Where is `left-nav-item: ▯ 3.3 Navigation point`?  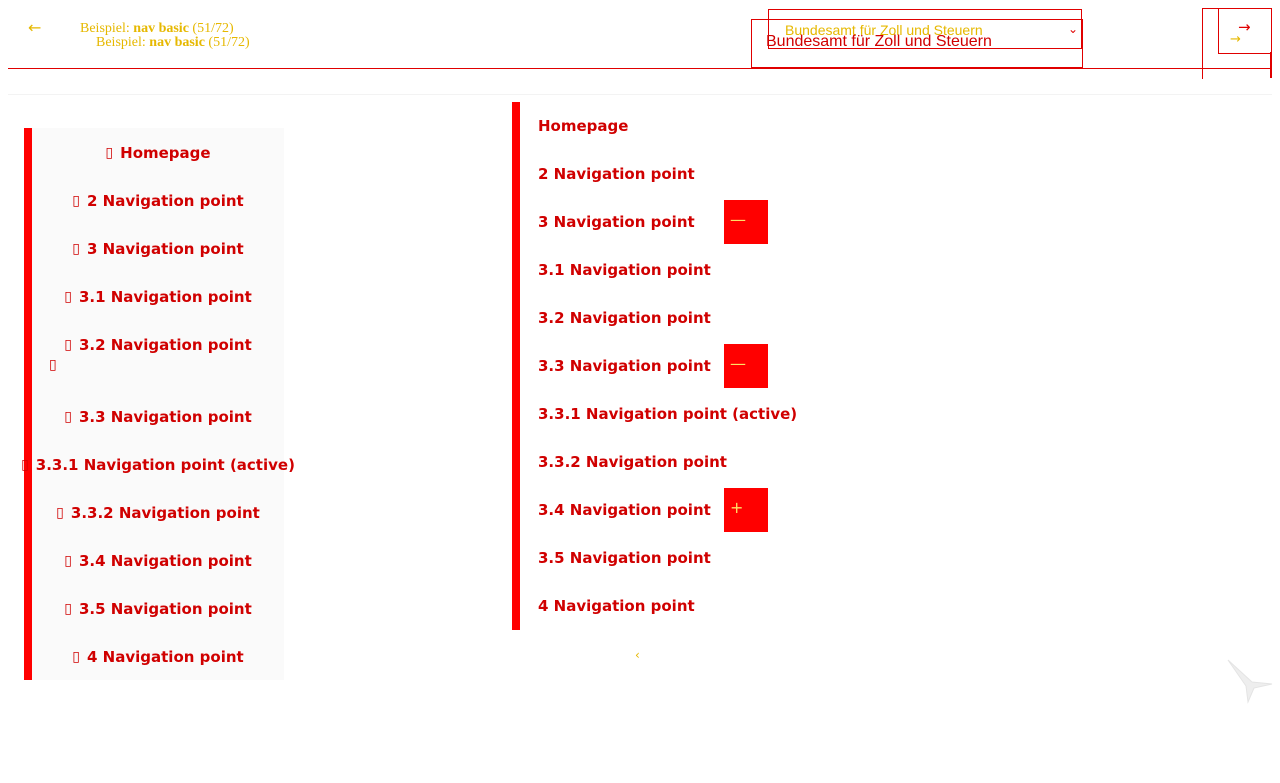
left-nav-item: ▯ 3.3 Navigation point is located at coordinates (158, 417).